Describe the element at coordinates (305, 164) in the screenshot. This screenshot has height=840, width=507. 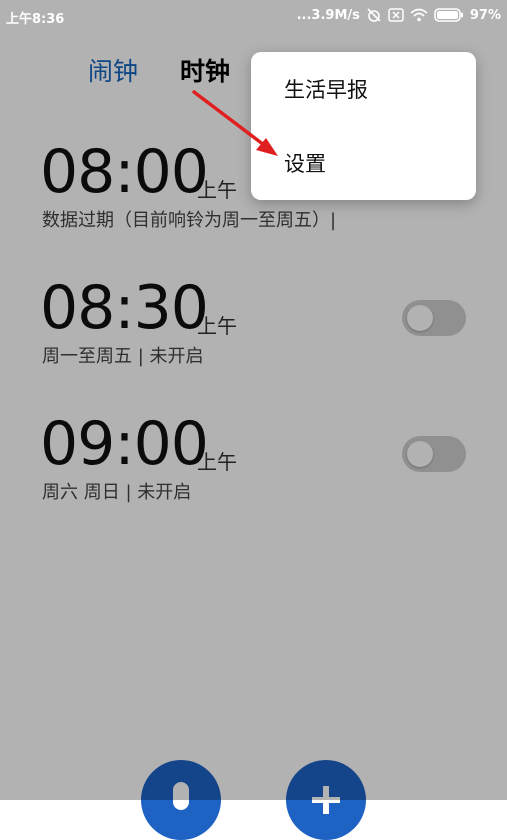
I see `menu-item-label: 设置` at that location.